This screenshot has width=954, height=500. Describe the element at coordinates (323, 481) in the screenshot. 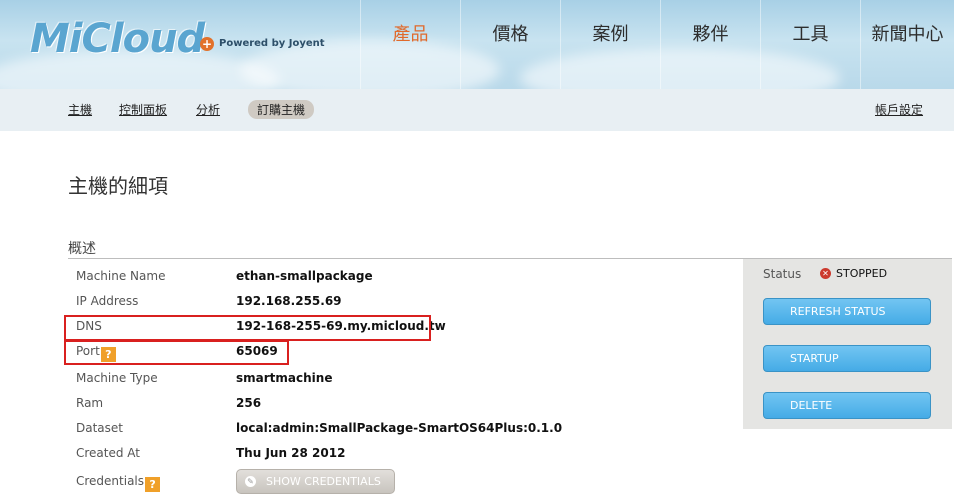

I see `show-credentials-label: SHOW CREDENTIALS` at that location.